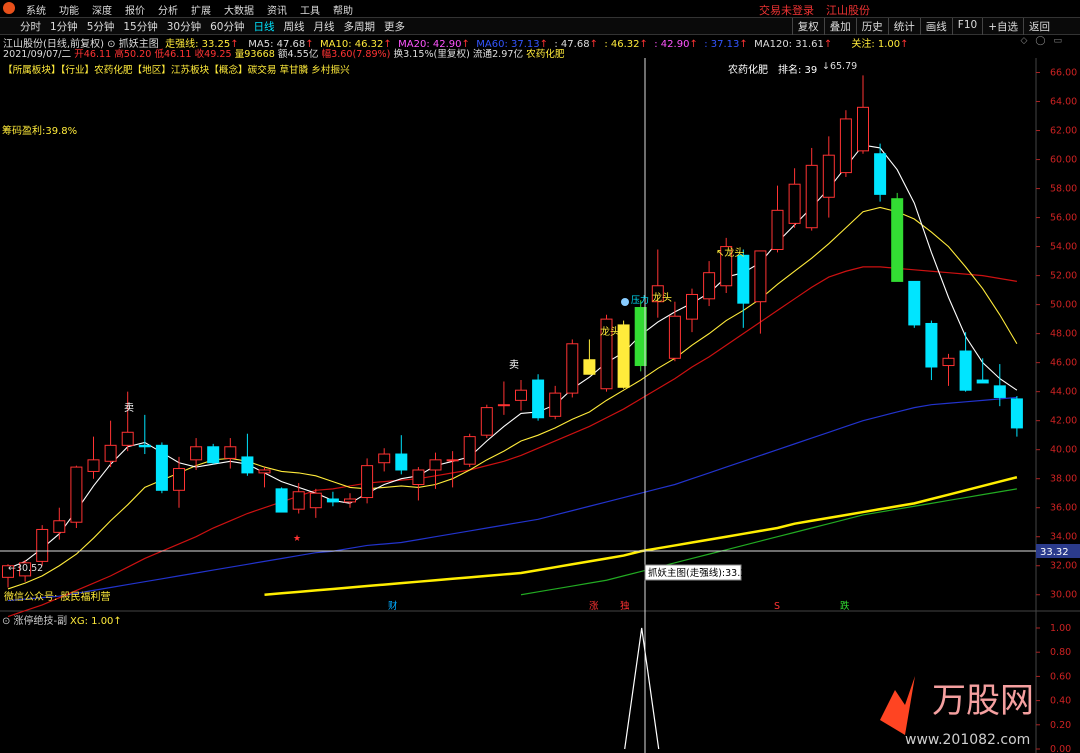 This screenshot has width=1080, height=753. Describe the element at coordinates (34, 620) in the screenshot. I see `sub-indicator-name: ⊙ 涨停绝技-副` at that location.